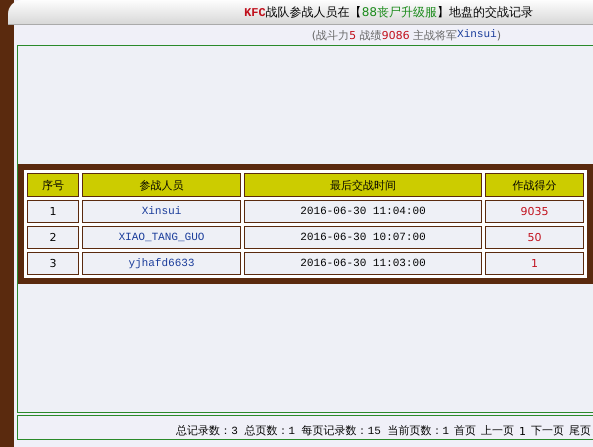 The width and height of the screenshot is (593, 447). What do you see at coordinates (363, 211) in the screenshot?
I see `table-cell: 2016-06-30 11:04:00` at bounding box center [363, 211].